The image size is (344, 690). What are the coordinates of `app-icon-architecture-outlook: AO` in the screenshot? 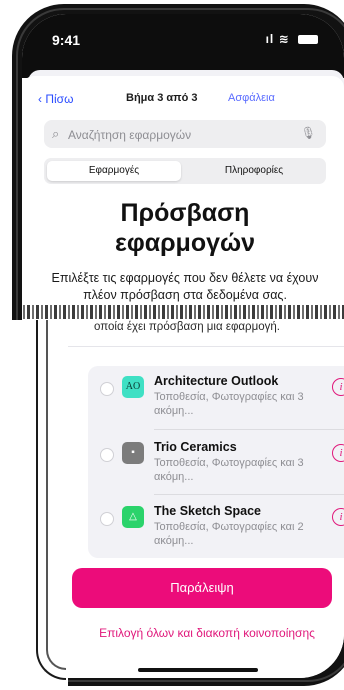 It's located at (133, 387).